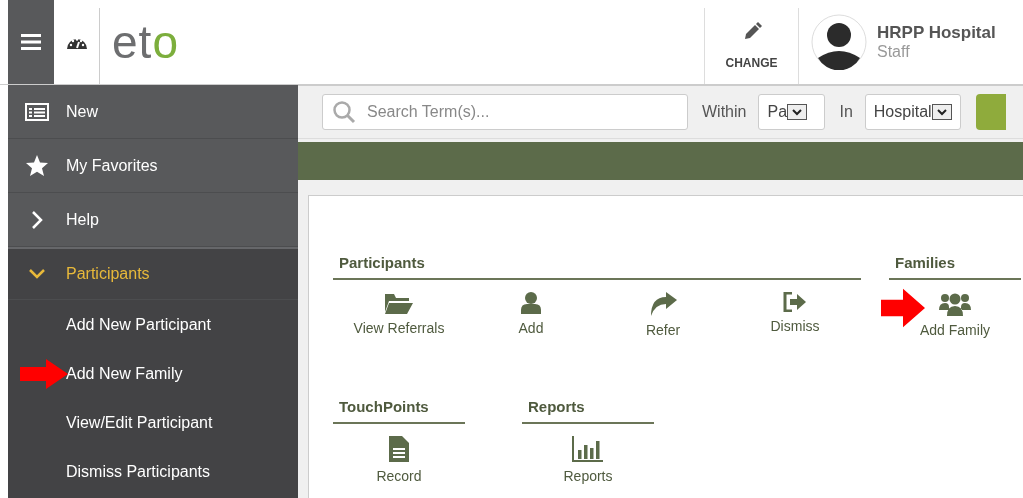 The height and width of the screenshot is (498, 1023). I want to click on user-icon, so click(531, 303).